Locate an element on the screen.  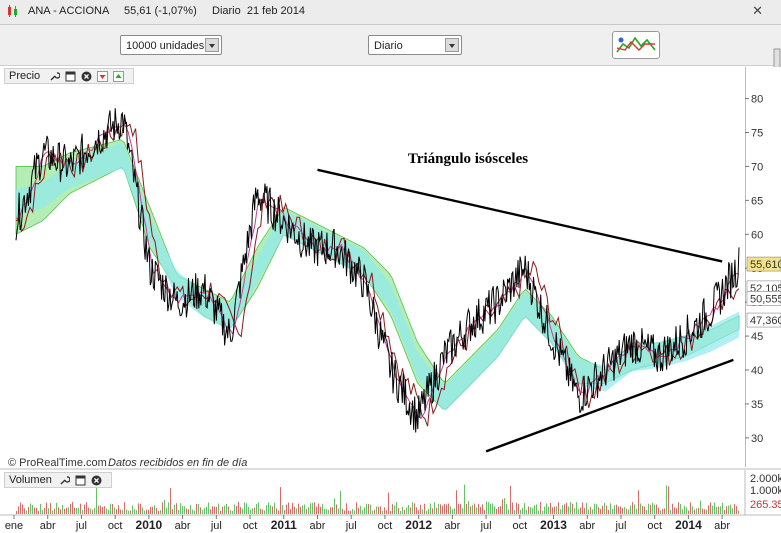
x-tick-label: 2014 is located at coordinates (688, 525).